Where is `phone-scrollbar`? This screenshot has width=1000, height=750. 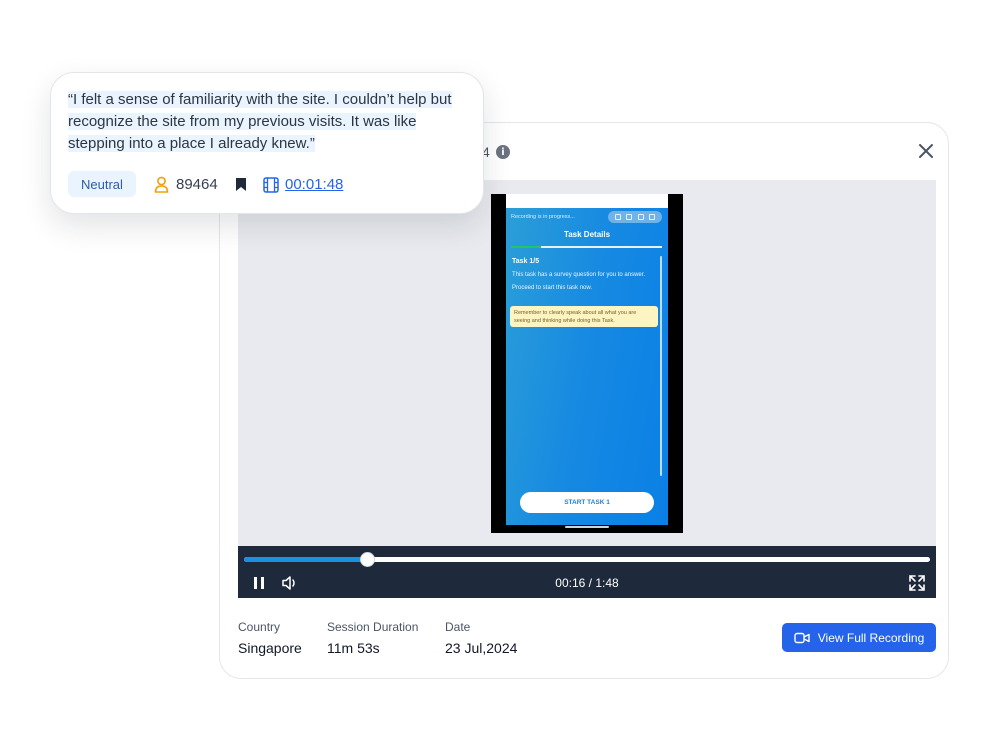
phone-scrollbar is located at coordinates (661, 366).